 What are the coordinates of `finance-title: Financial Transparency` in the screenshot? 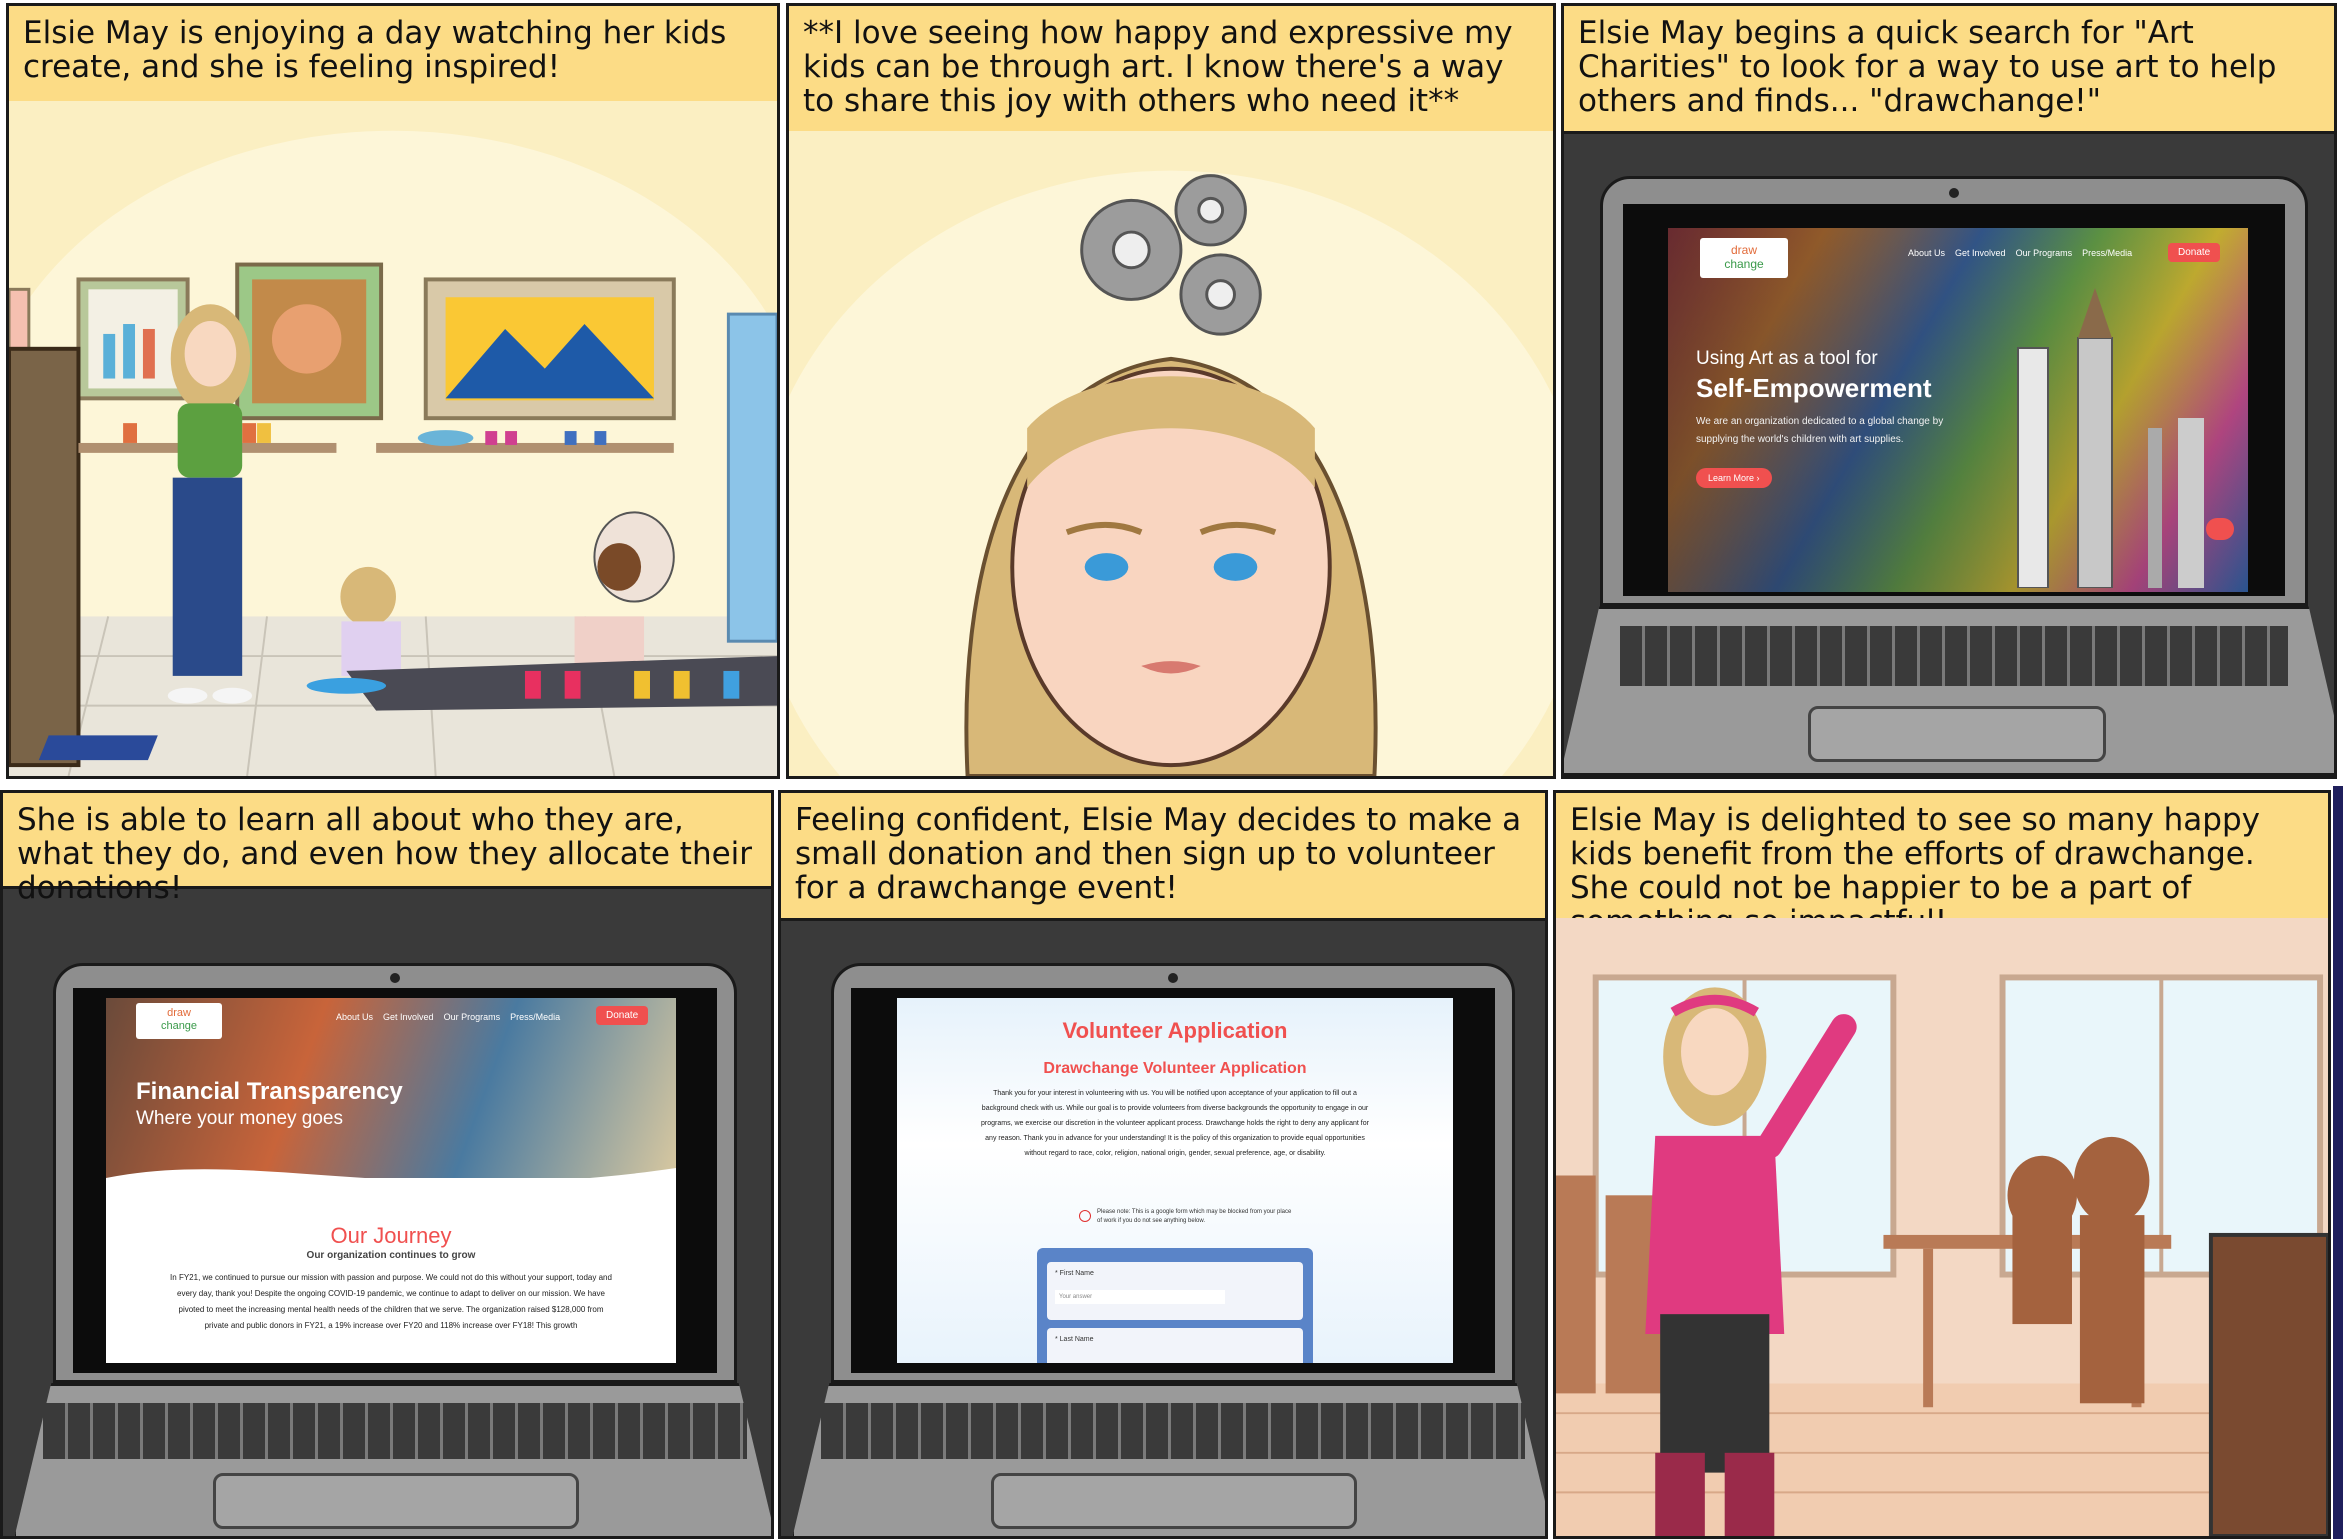 It's located at (269, 1091).